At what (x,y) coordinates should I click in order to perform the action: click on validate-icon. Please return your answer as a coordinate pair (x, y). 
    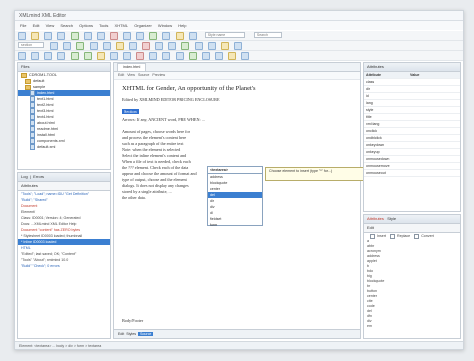
    Looking at the image, I should click on (153, 36).